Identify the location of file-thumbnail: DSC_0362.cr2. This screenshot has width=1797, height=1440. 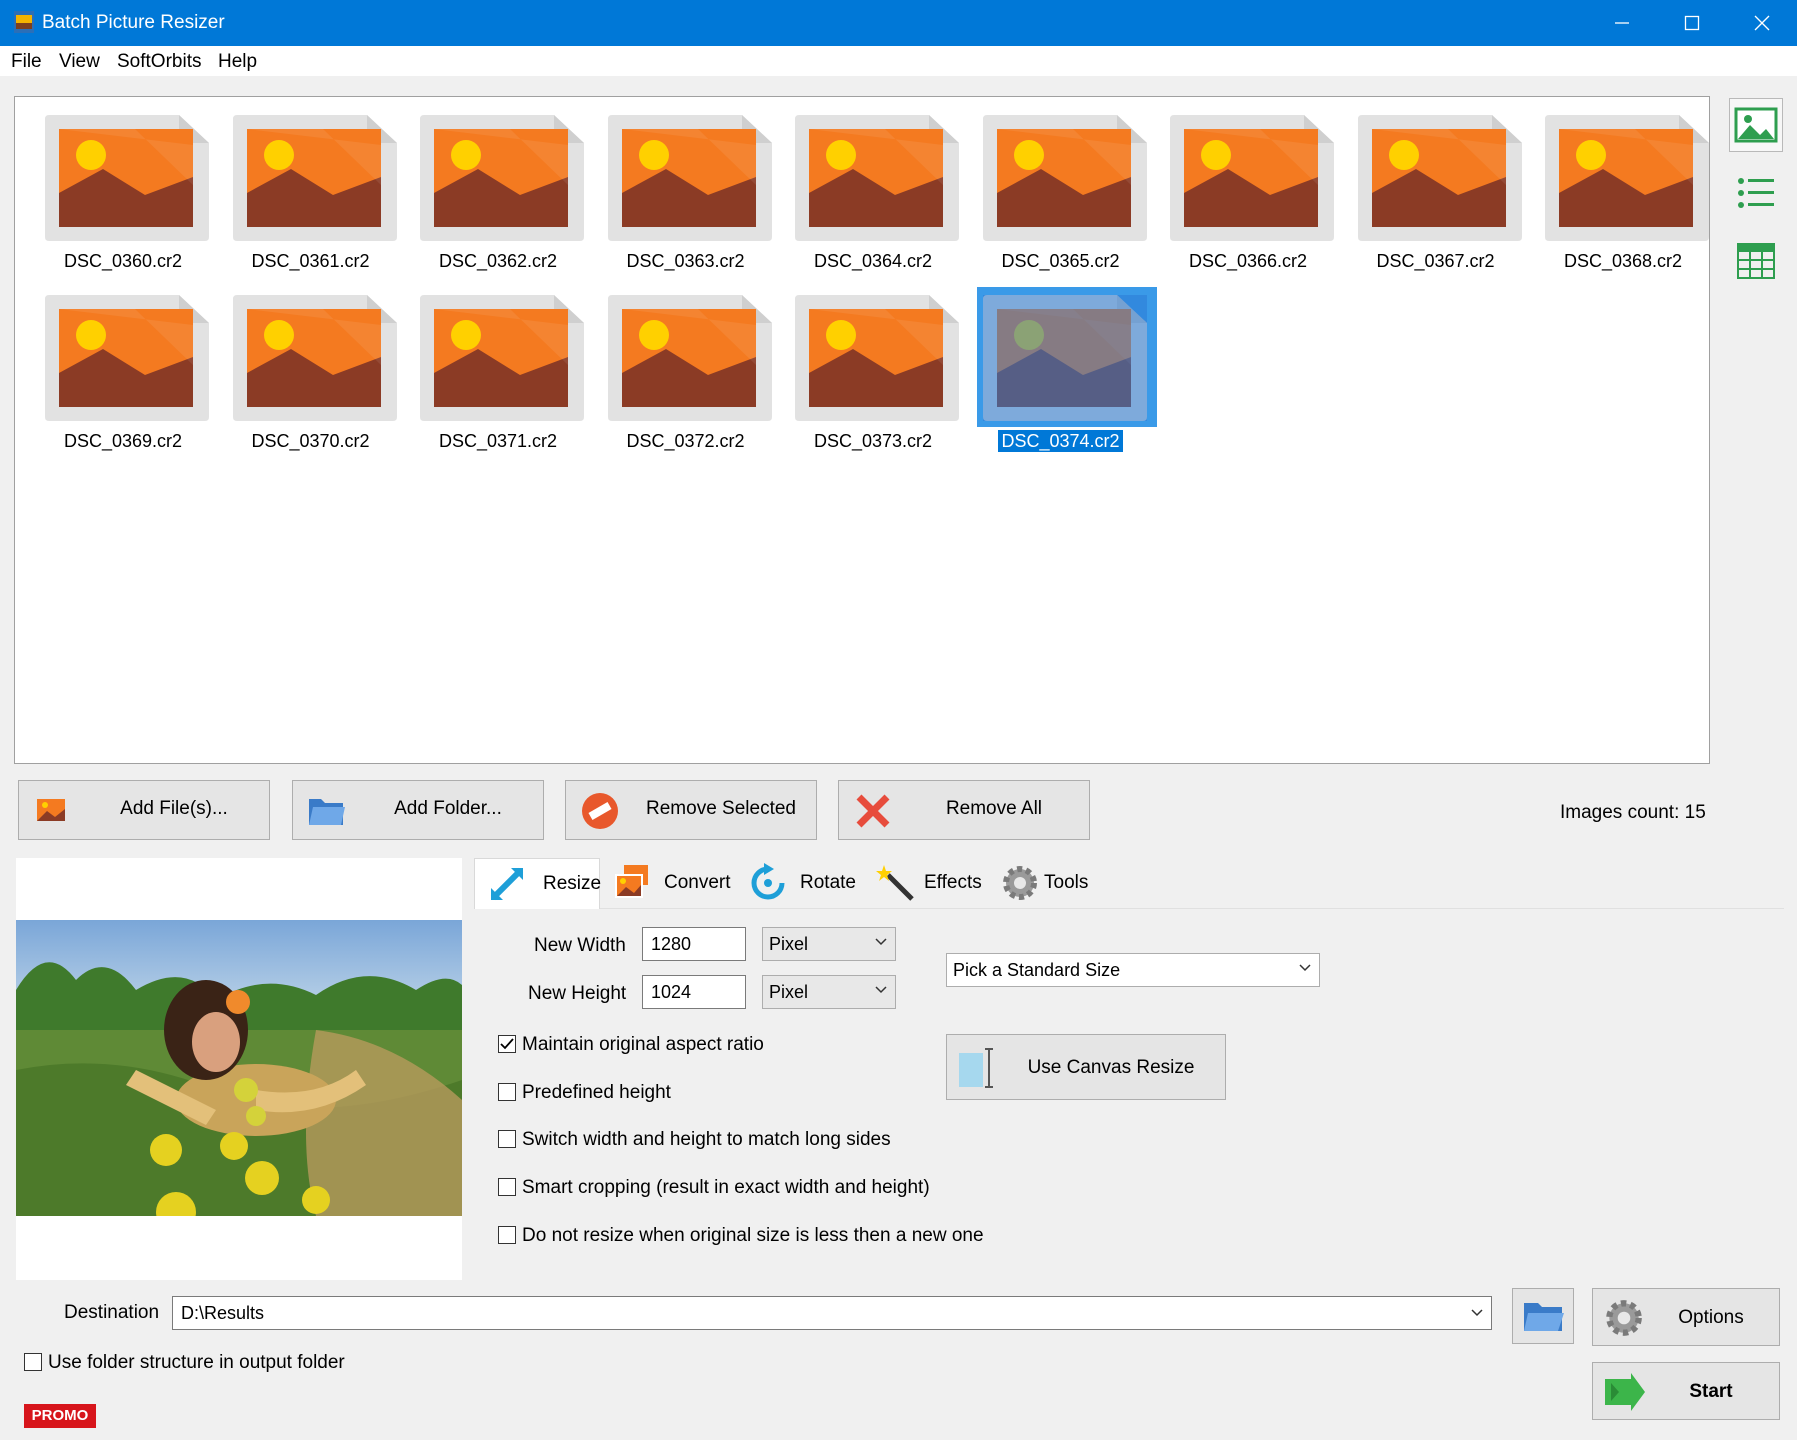
(498, 195).